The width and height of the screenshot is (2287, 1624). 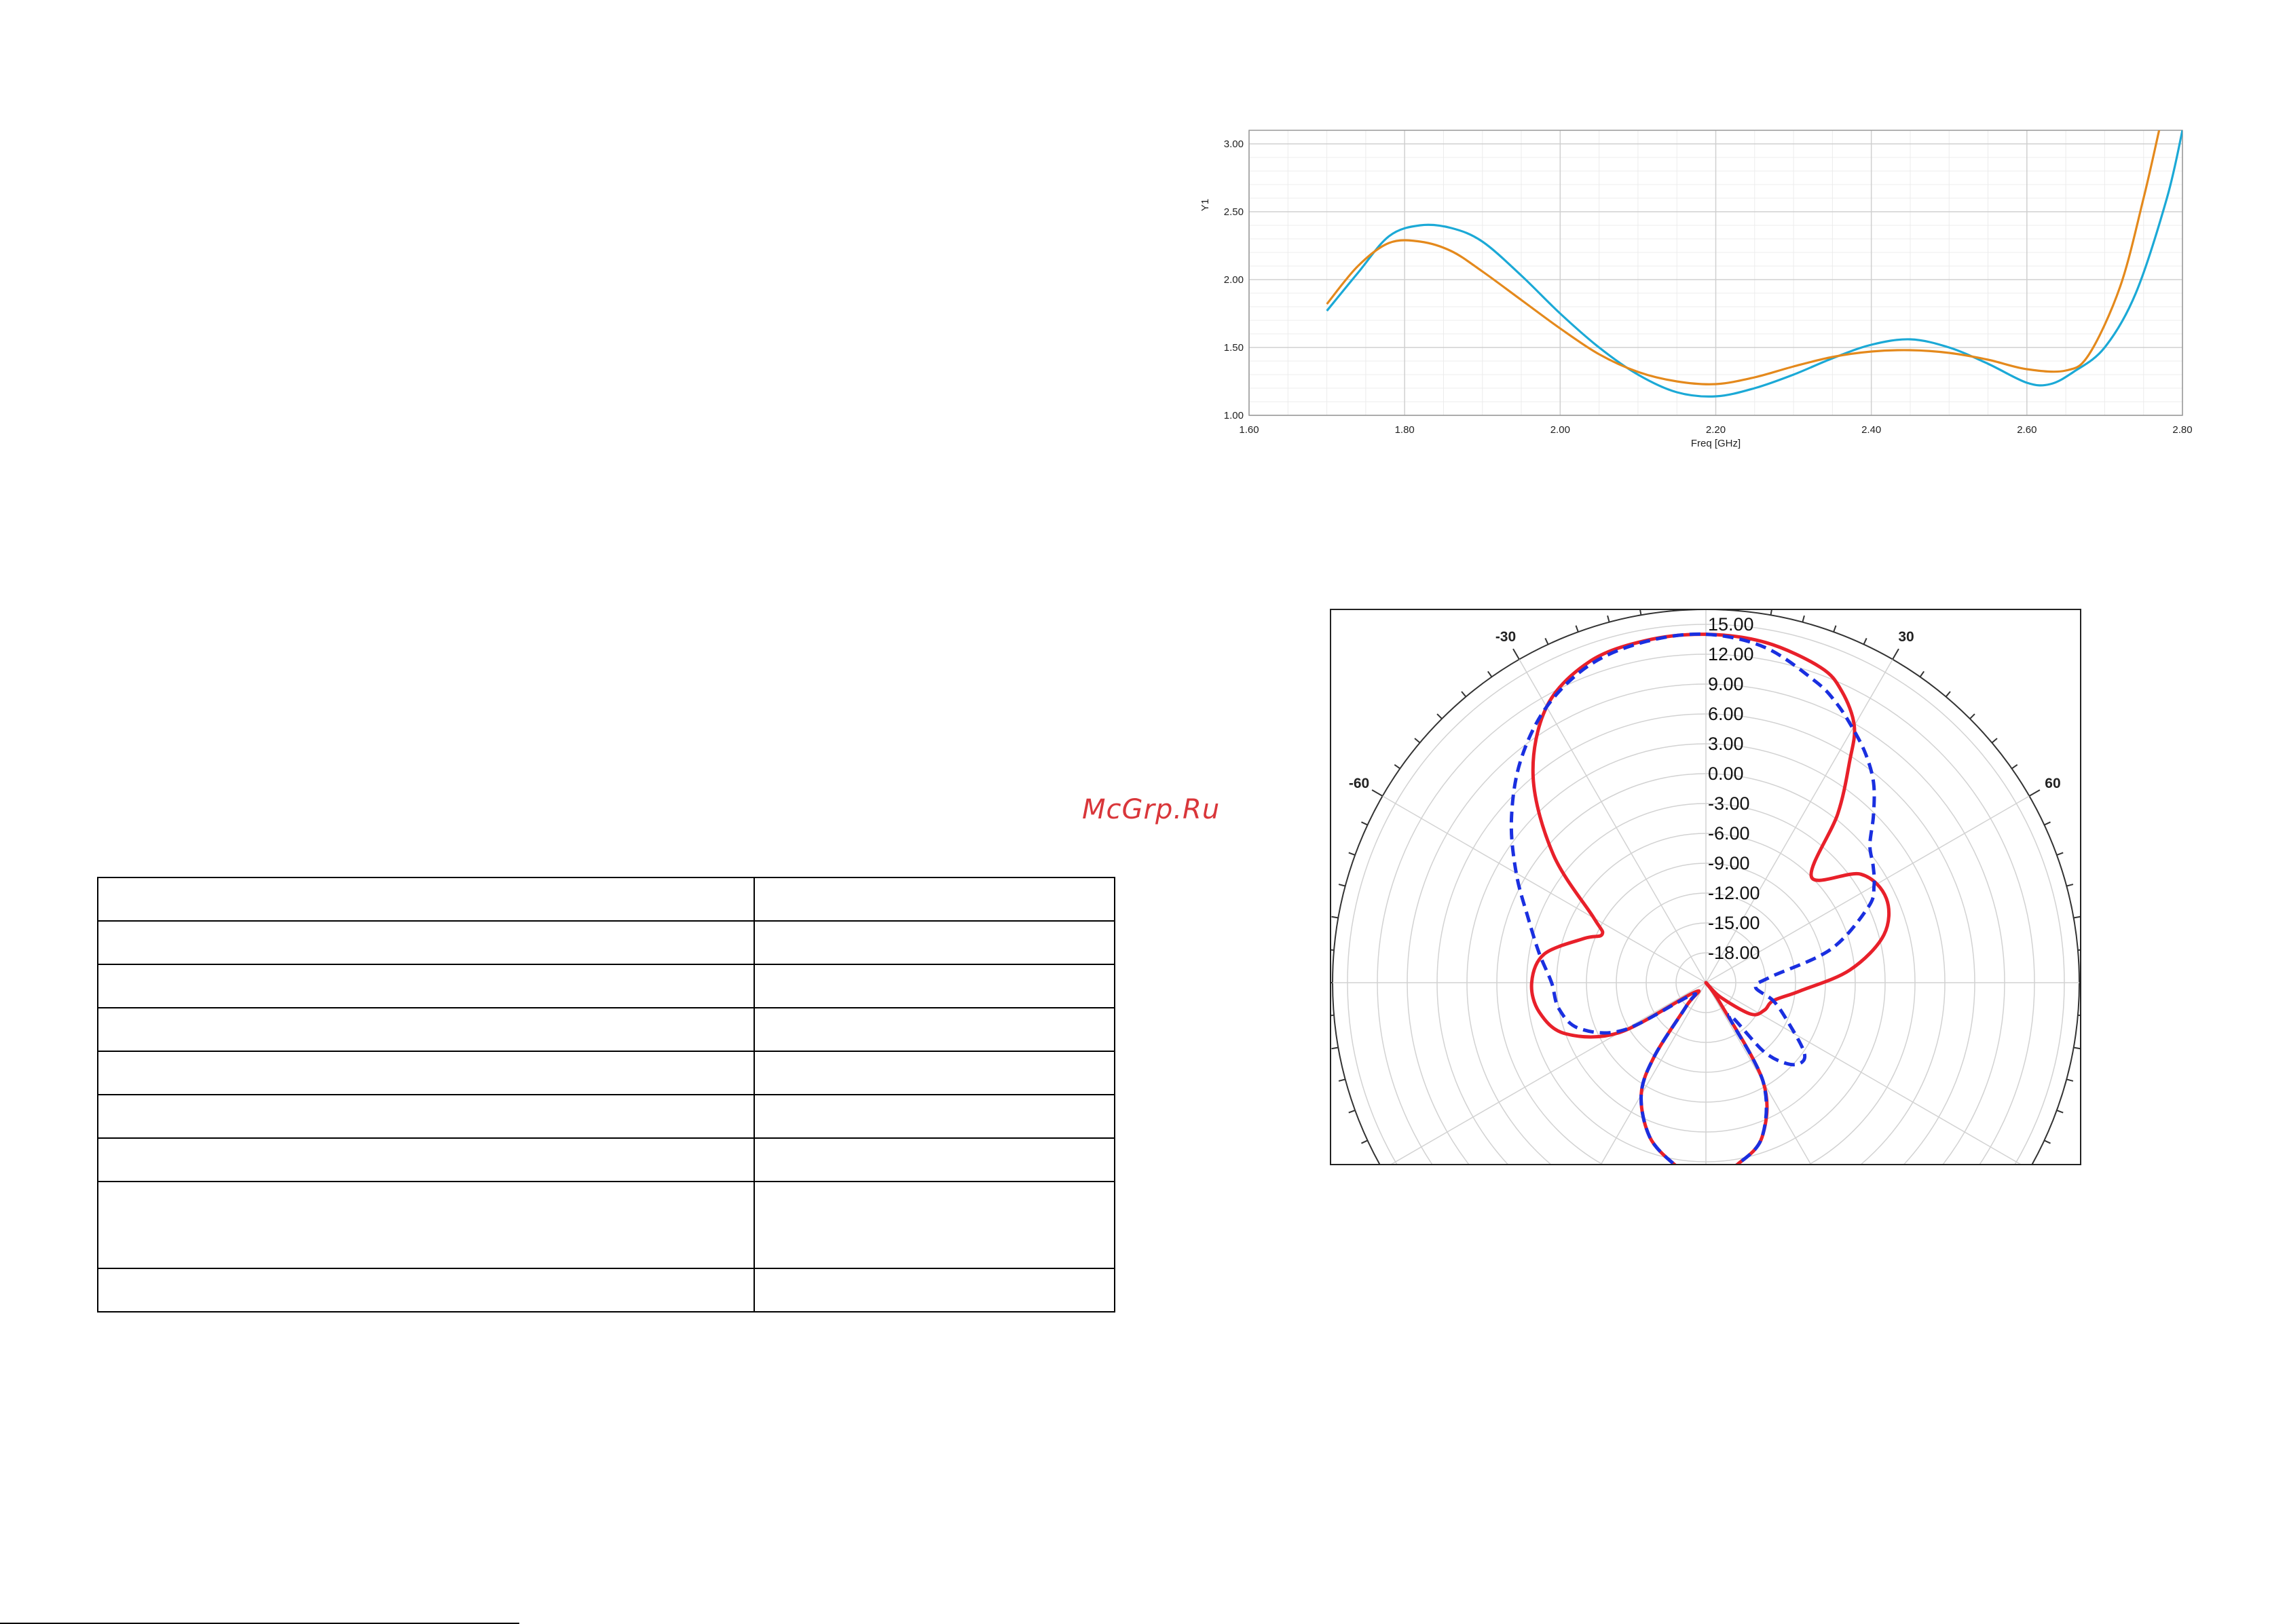 What do you see at coordinates (2182, 430) in the screenshot?
I see `x-tick-label: 2.80` at bounding box center [2182, 430].